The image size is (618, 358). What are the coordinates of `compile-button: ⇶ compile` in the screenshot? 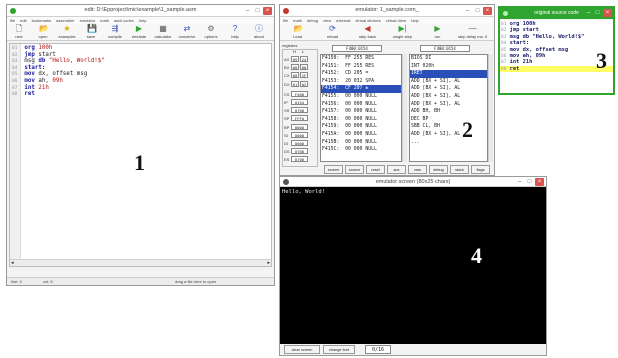 It's located at (115, 32).